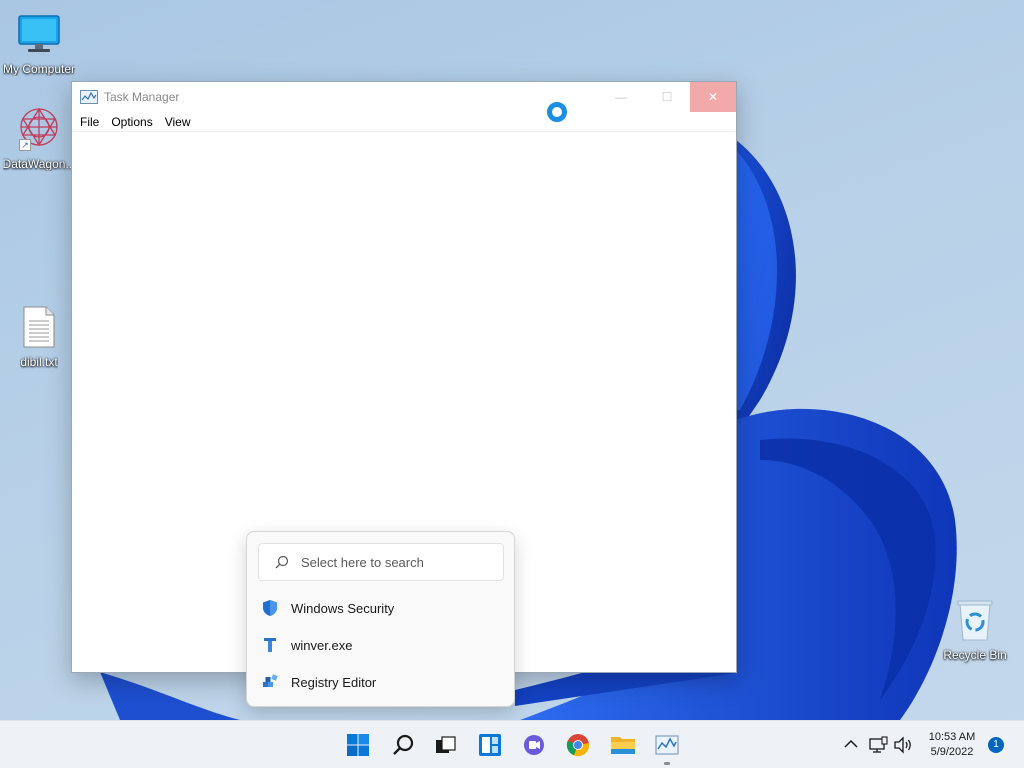  What do you see at coordinates (667, 763) in the screenshot?
I see `running-indicator` at bounding box center [667, 763].